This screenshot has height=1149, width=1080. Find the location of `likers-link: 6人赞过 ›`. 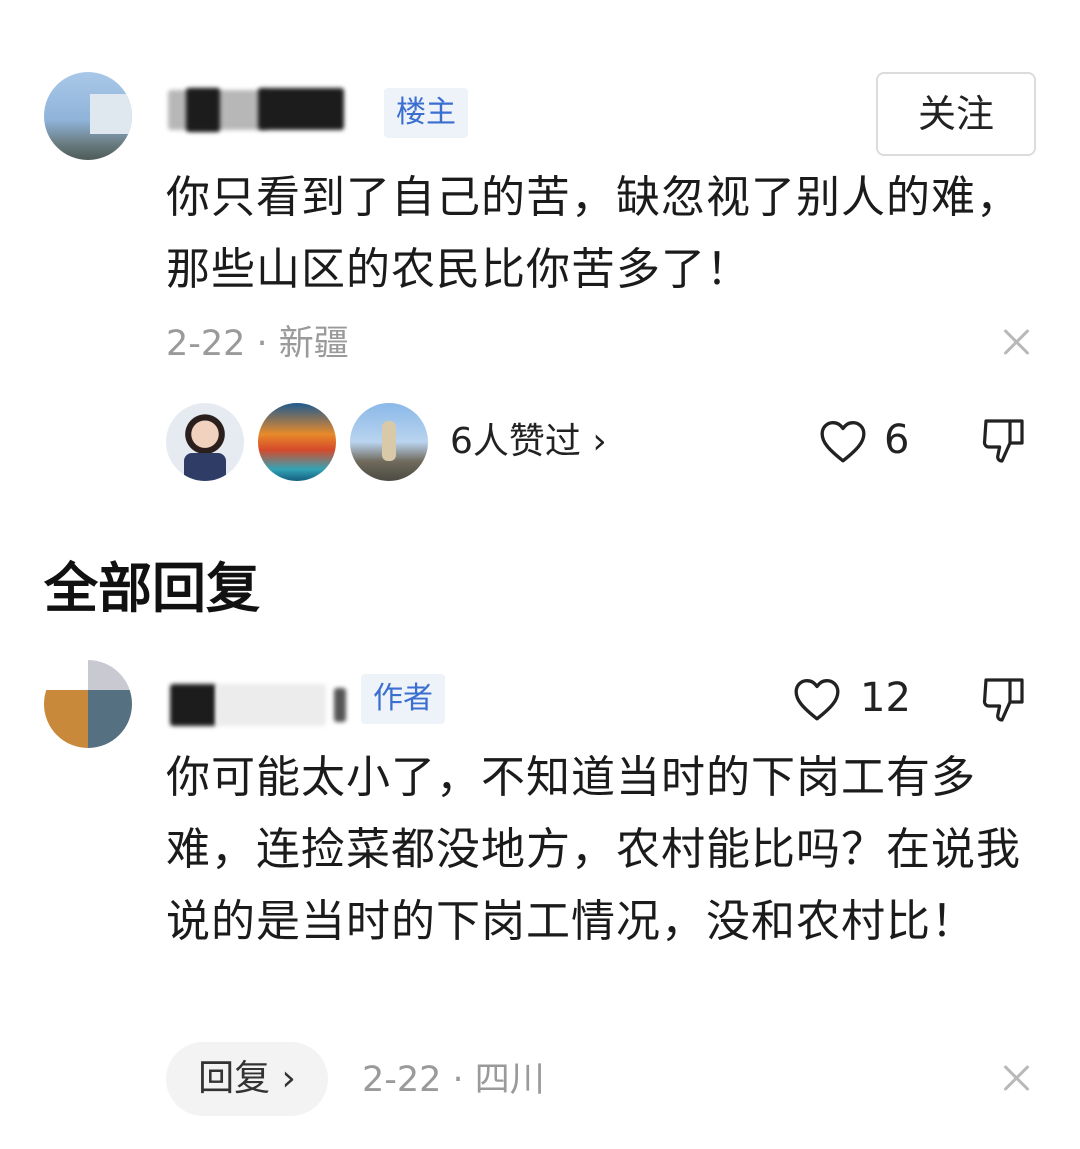

likers-link: 6人赞过 › is located at coordinates (528, 442).